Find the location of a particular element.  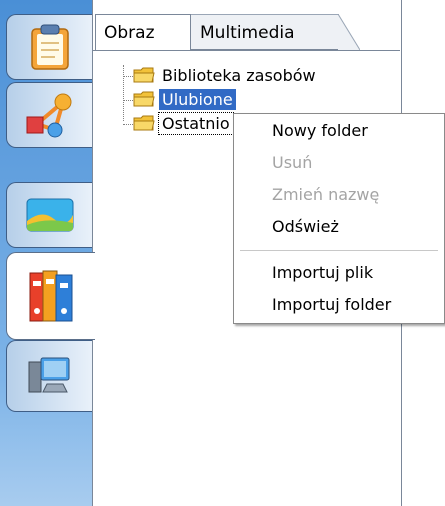

landscape-icon is located at coordinates (49, 215).